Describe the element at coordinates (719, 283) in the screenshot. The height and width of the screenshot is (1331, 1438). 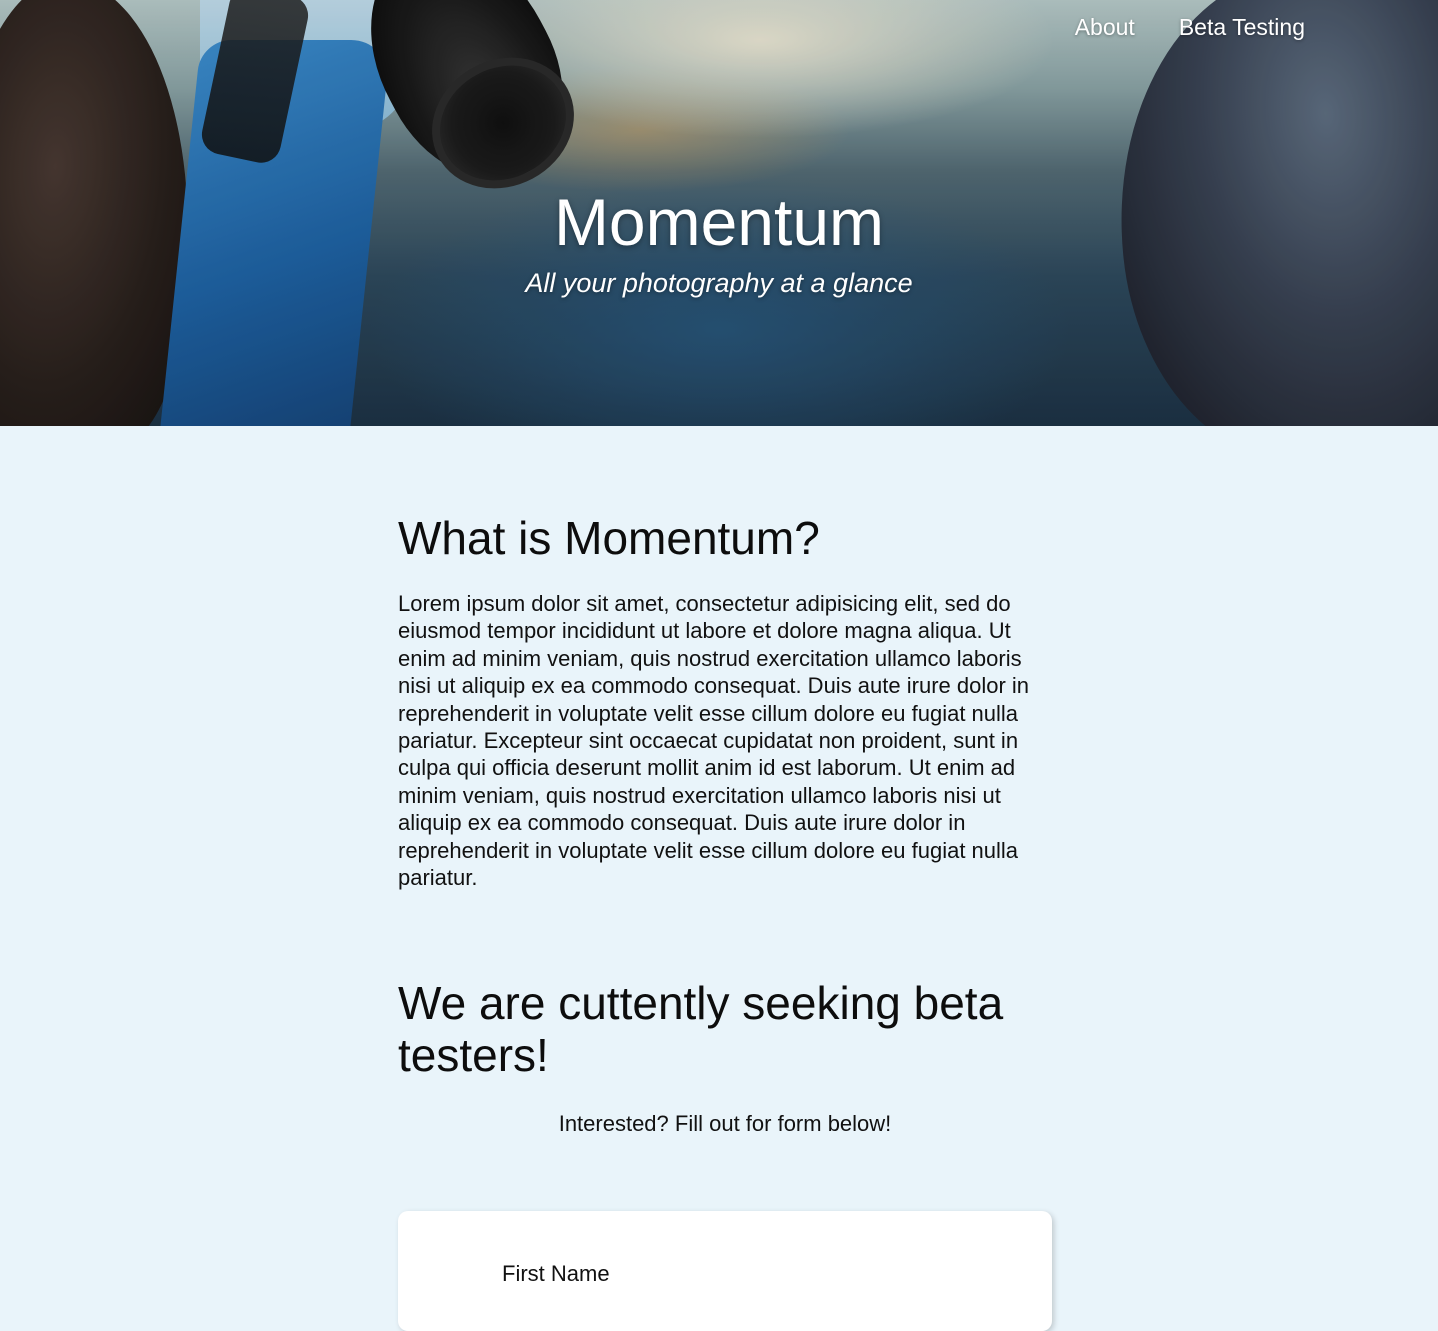
I see `hero-subtitle: All your photography at a glance` at that location.